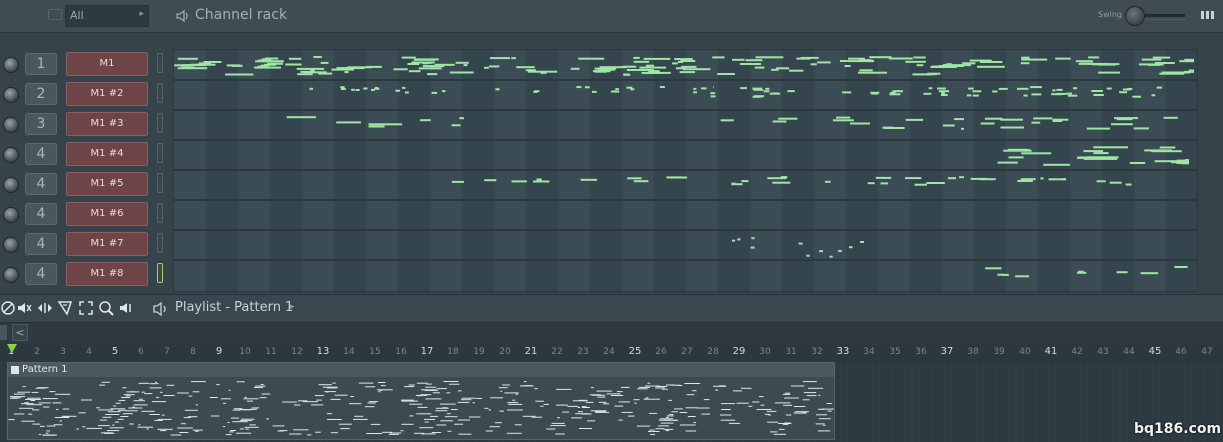 The image size is (1223, 442). What do you see at coordinates (297, 352) in the screenshot?
I see `ruler-bar-number: 12` at bounding box center [297, 352].